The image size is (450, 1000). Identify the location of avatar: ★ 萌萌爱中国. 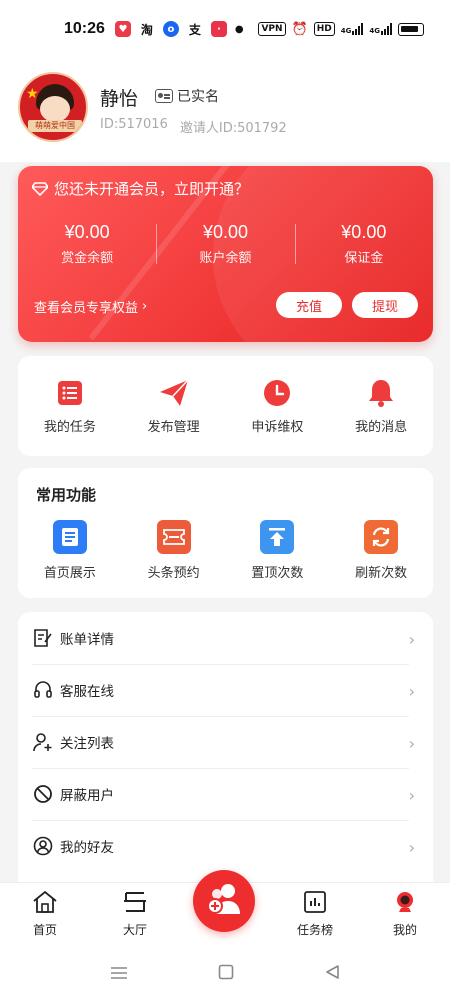
(53, 107).